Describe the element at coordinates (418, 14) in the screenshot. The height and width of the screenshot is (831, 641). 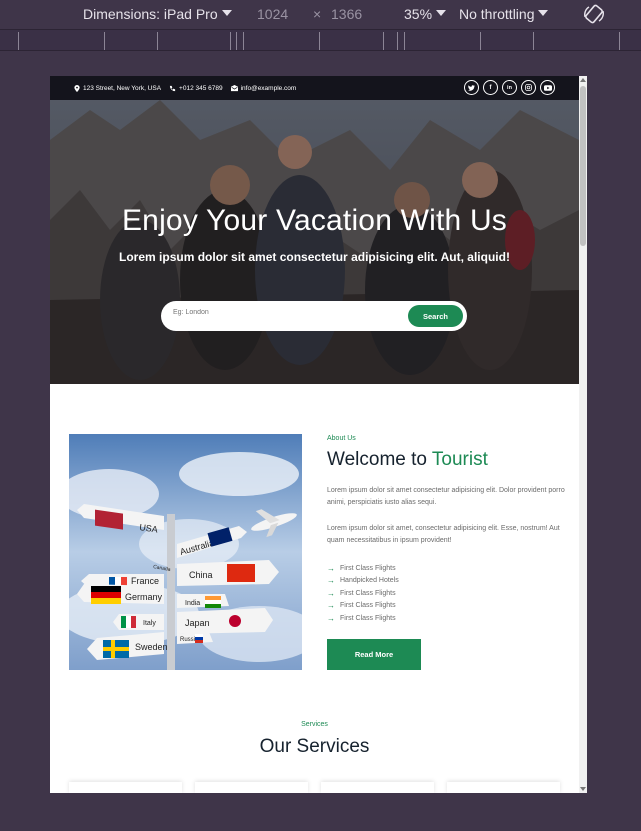
I see `zoom-label: 35%` at that location.